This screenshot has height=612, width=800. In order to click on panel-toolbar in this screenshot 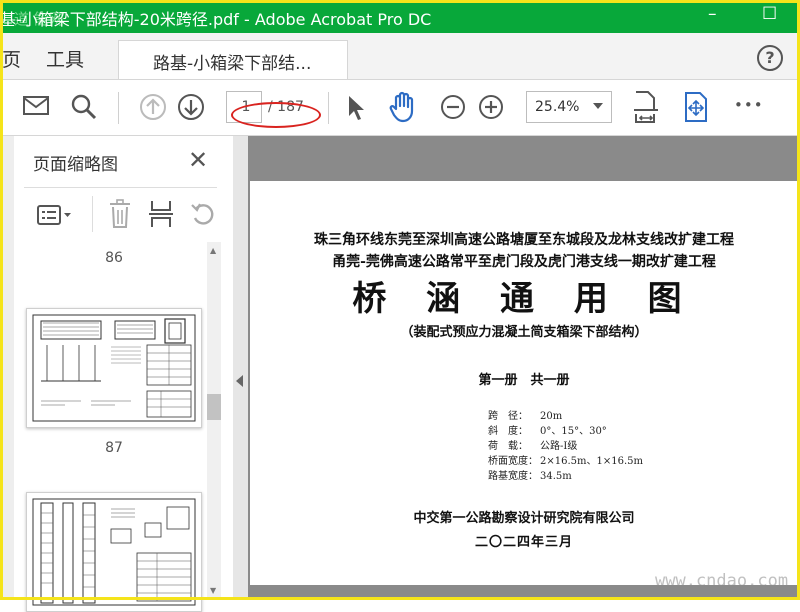, I will do `click(120, 215)`.